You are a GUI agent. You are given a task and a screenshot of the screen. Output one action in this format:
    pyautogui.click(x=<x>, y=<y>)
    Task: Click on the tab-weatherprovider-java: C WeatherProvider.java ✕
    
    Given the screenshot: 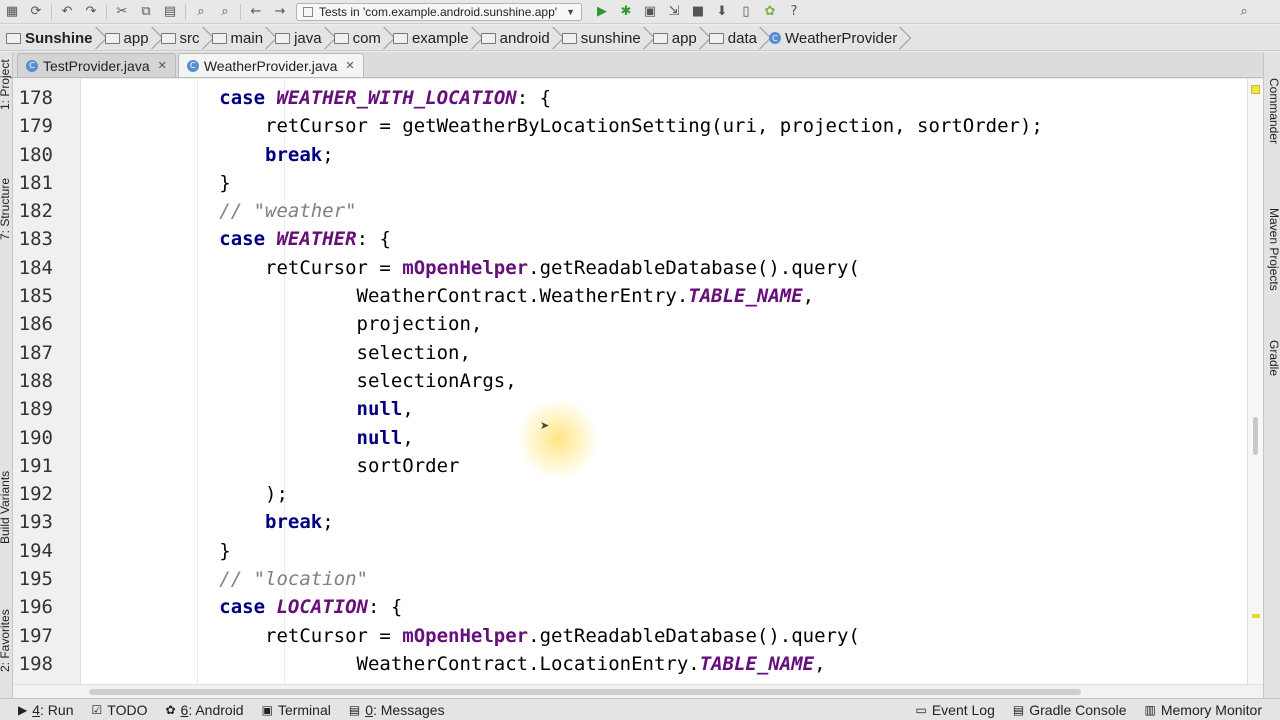 What is the action you would take?
    pyautogui.click(x=270, y=65)
    